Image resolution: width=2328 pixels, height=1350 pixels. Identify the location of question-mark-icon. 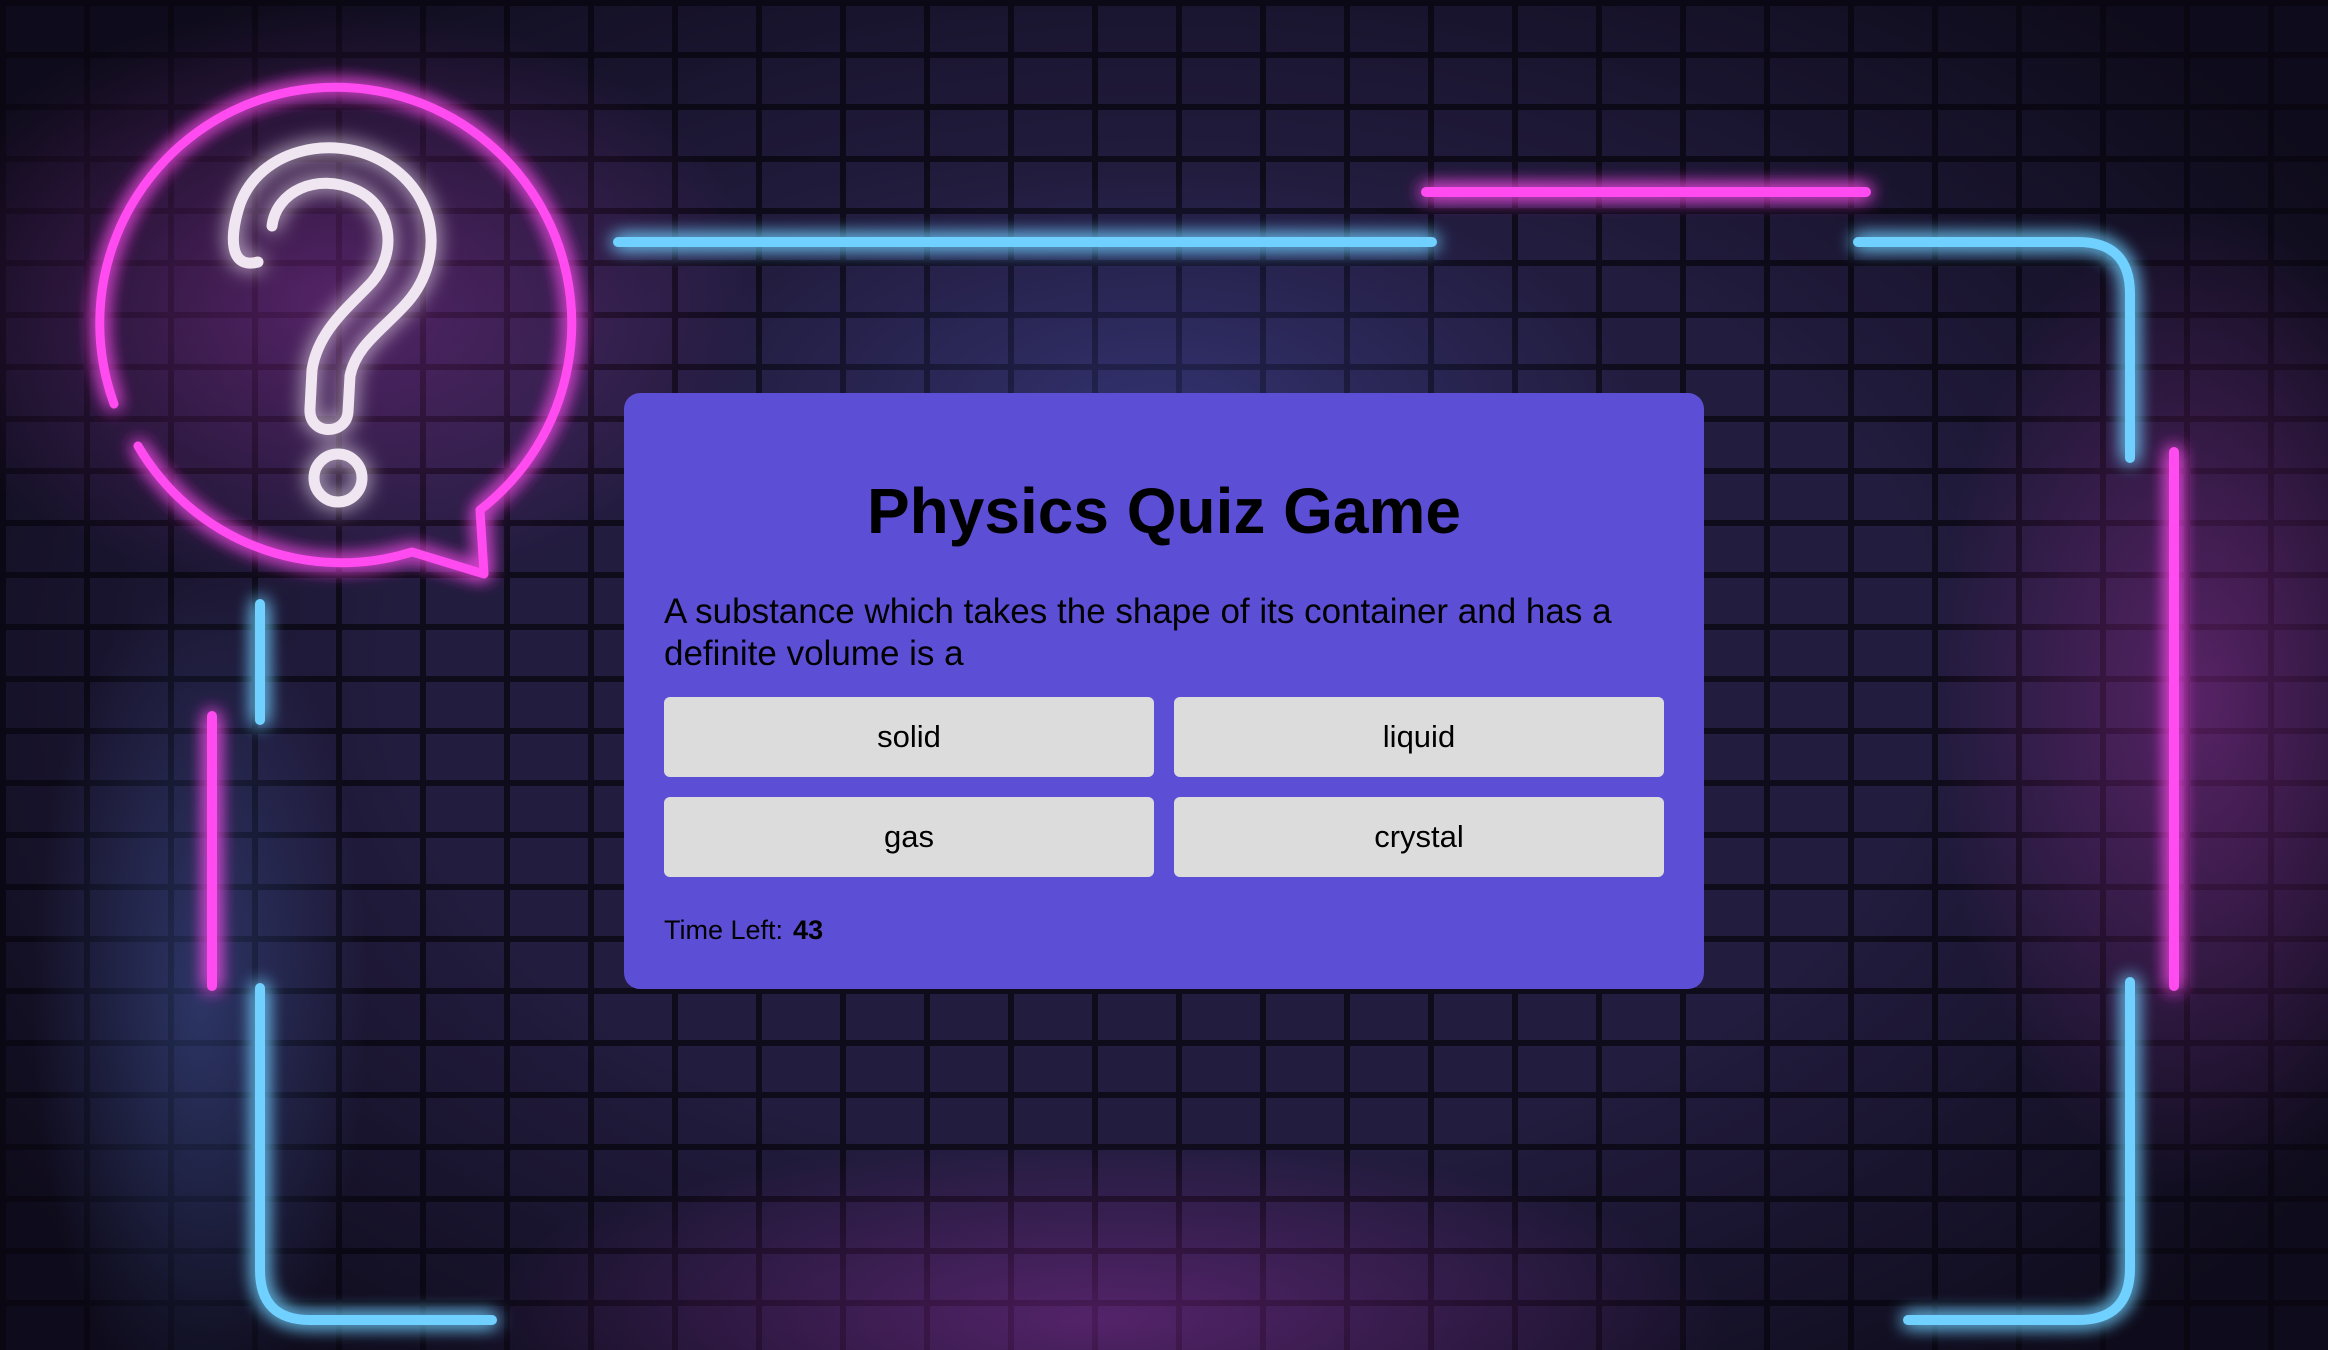
(332, 325).